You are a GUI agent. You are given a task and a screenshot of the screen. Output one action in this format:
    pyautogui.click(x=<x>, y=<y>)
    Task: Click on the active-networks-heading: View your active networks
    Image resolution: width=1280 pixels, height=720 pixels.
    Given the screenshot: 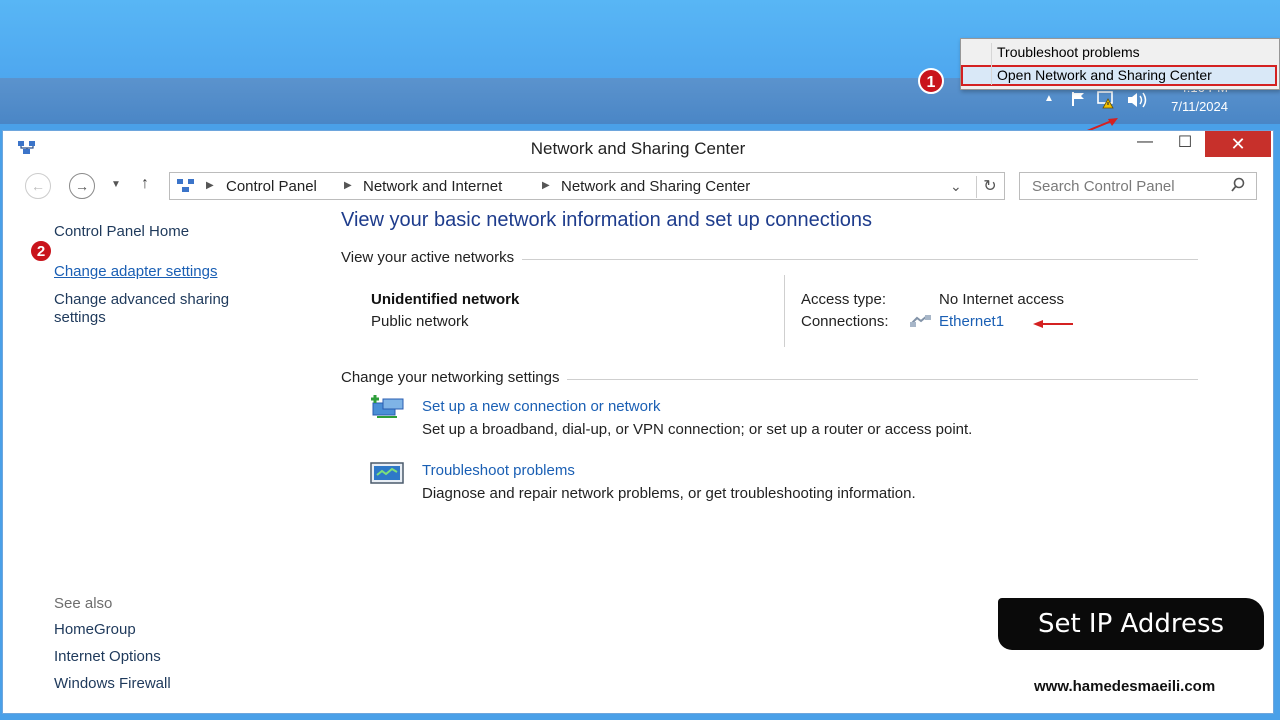 What is the action you would take?
    pyautogui.click(x=432, y=257)
    